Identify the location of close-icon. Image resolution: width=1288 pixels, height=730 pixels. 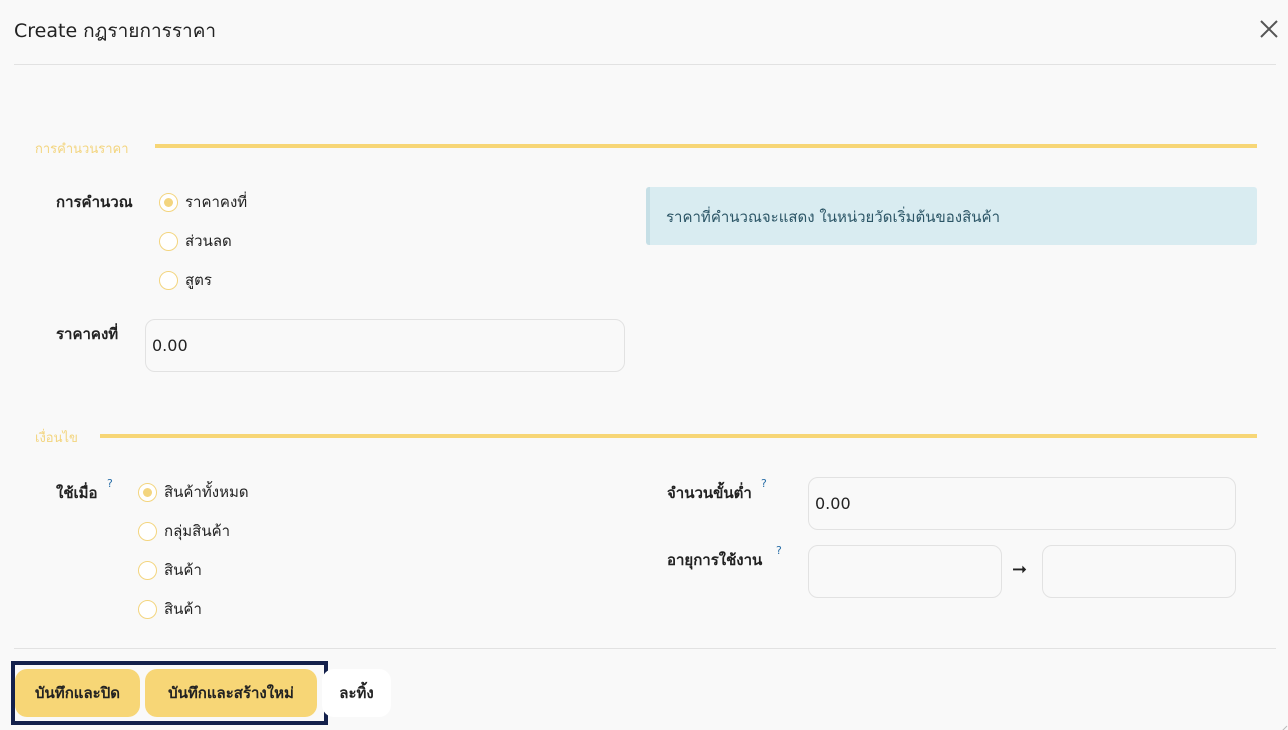
(1269, 29).